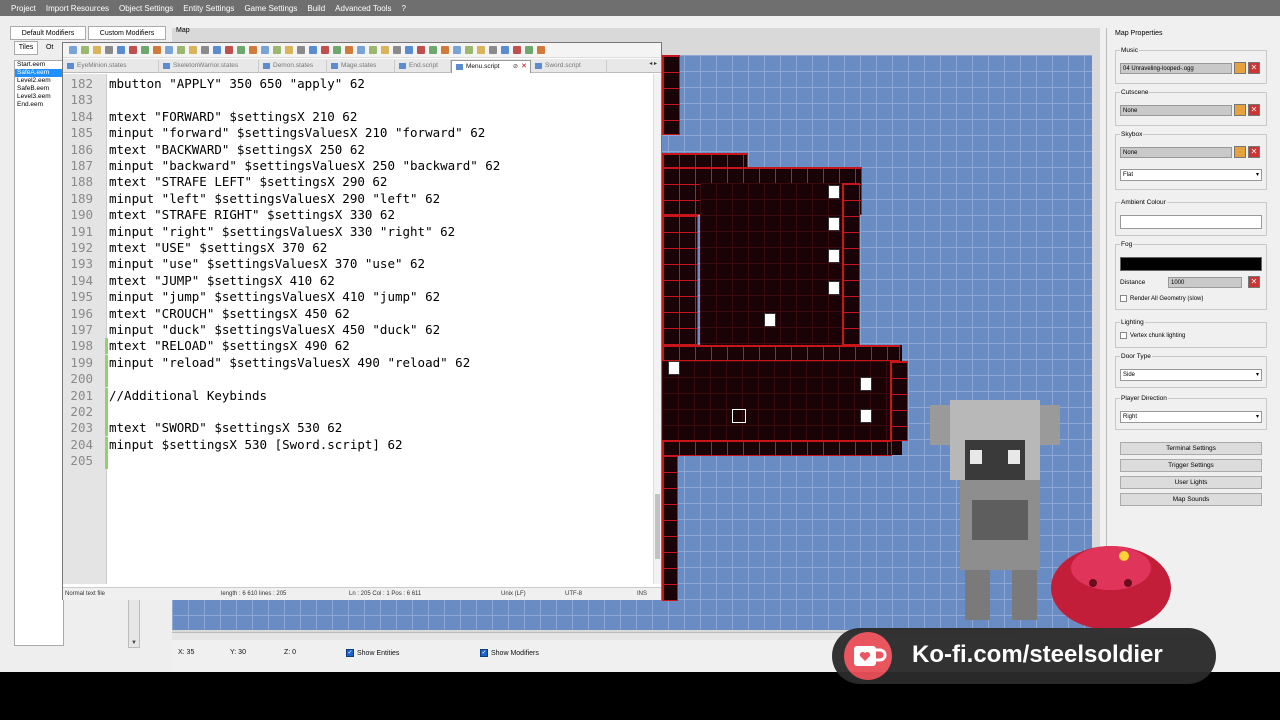 The height and width of the screenshot is (720, 1280). What do you see at coordinates (1024, 656) in the screenshot?
I see `kofi-banner: Ko-fi.com/steelsoldier` at bounding box center [1024, 656].